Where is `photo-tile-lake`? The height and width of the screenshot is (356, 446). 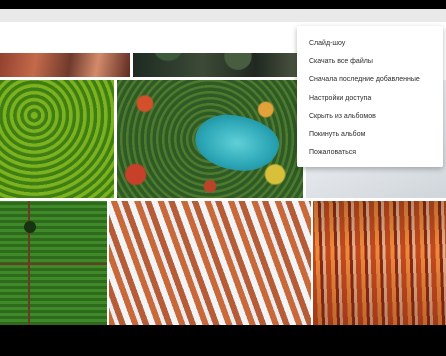 photo-tile-lake is located at coordinates (210, 139).